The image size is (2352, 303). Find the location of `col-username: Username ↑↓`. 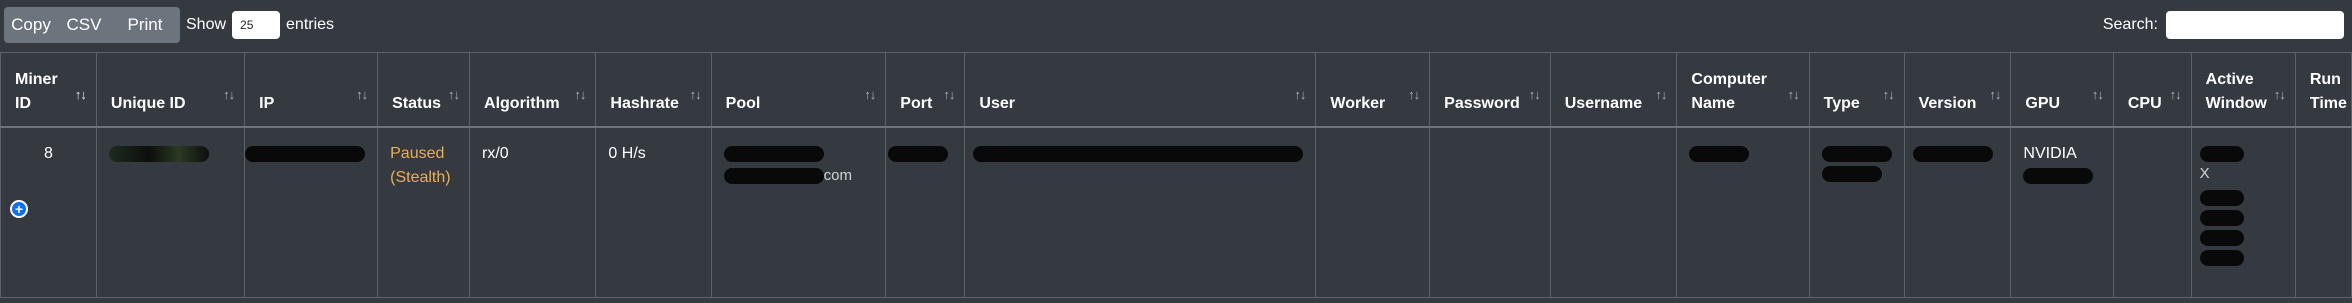

col-username: Username ↑↓ is located at coordinates (1613, 90).